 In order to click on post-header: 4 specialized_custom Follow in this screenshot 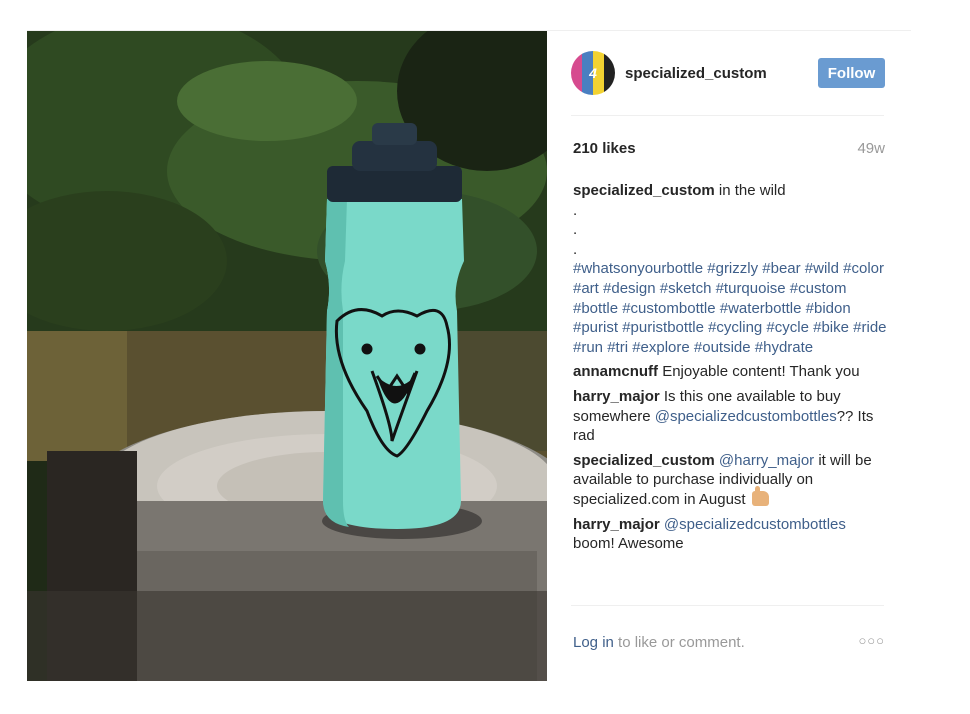, I will do `click(729, 73)`.